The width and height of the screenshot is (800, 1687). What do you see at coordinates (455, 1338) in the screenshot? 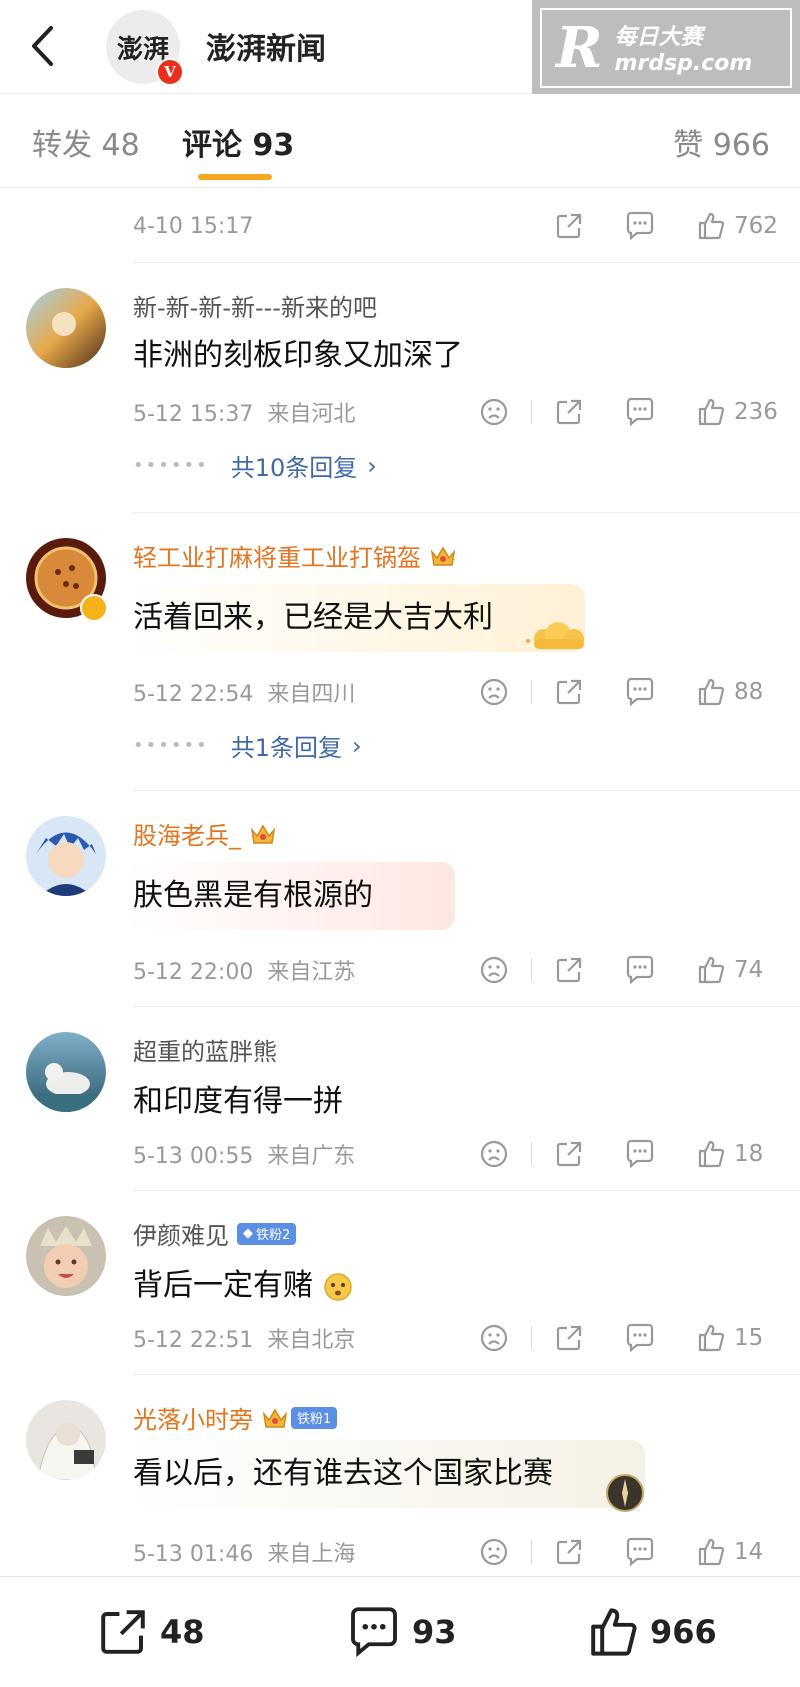
I see `comment-meta-row: 5-12 22:51 来自北京 15` at bounding box center [455, 1338].